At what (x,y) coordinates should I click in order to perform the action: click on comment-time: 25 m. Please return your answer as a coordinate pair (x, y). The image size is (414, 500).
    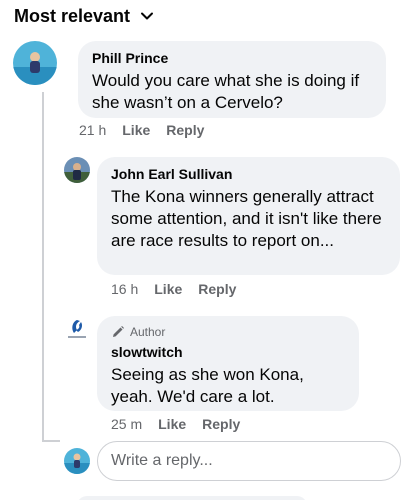
    Looking at the image, I should click on (126, 424).